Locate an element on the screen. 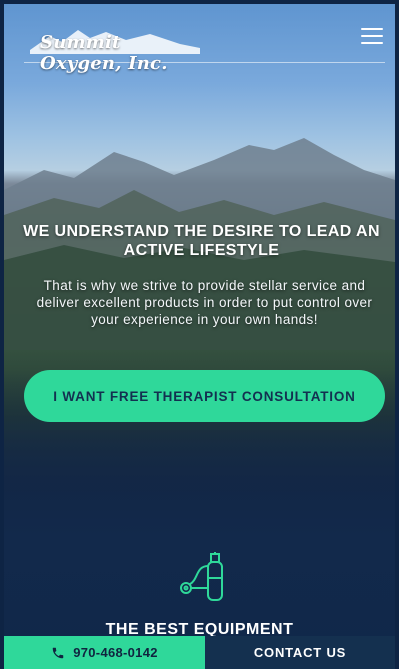  sticky-footer: 970-468-0142 CONTACT US is located at coordinates (199, 652).